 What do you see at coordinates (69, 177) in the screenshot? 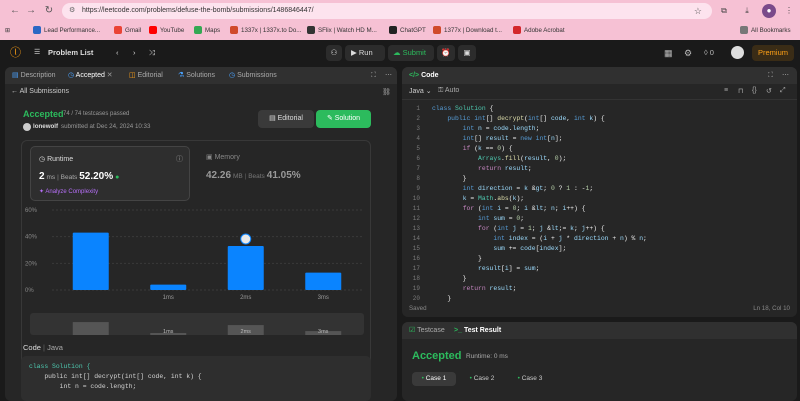
I see `runtime-beats-label: Beats` at bounding box center [69, 177].